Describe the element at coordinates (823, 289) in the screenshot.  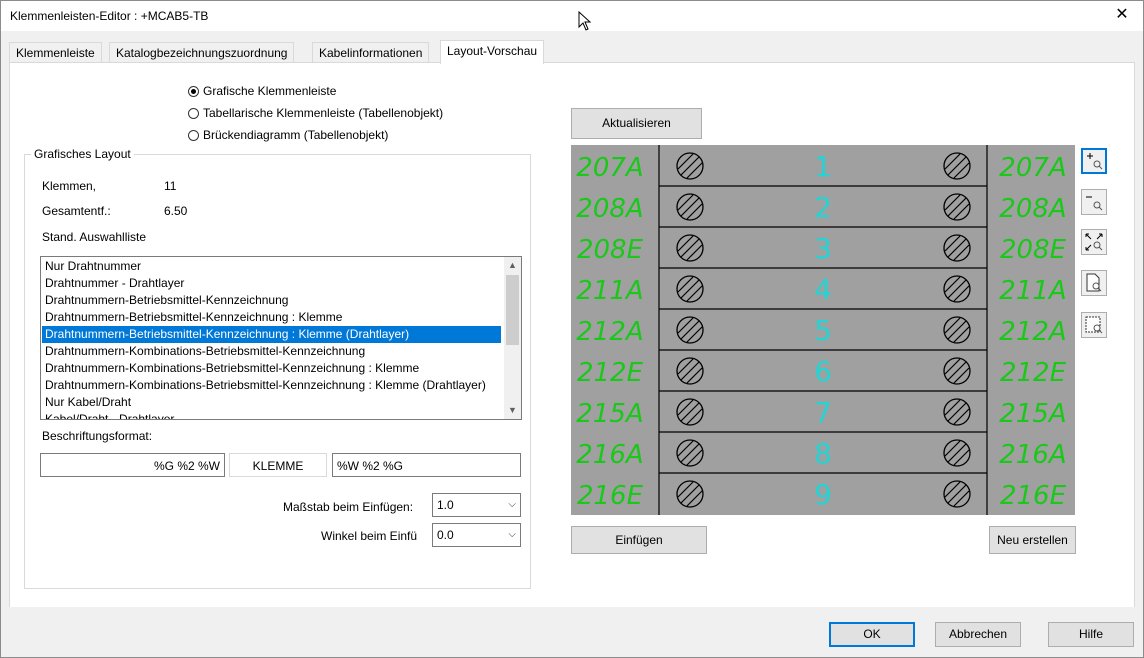
I see `terminal-number: 4` at that location.